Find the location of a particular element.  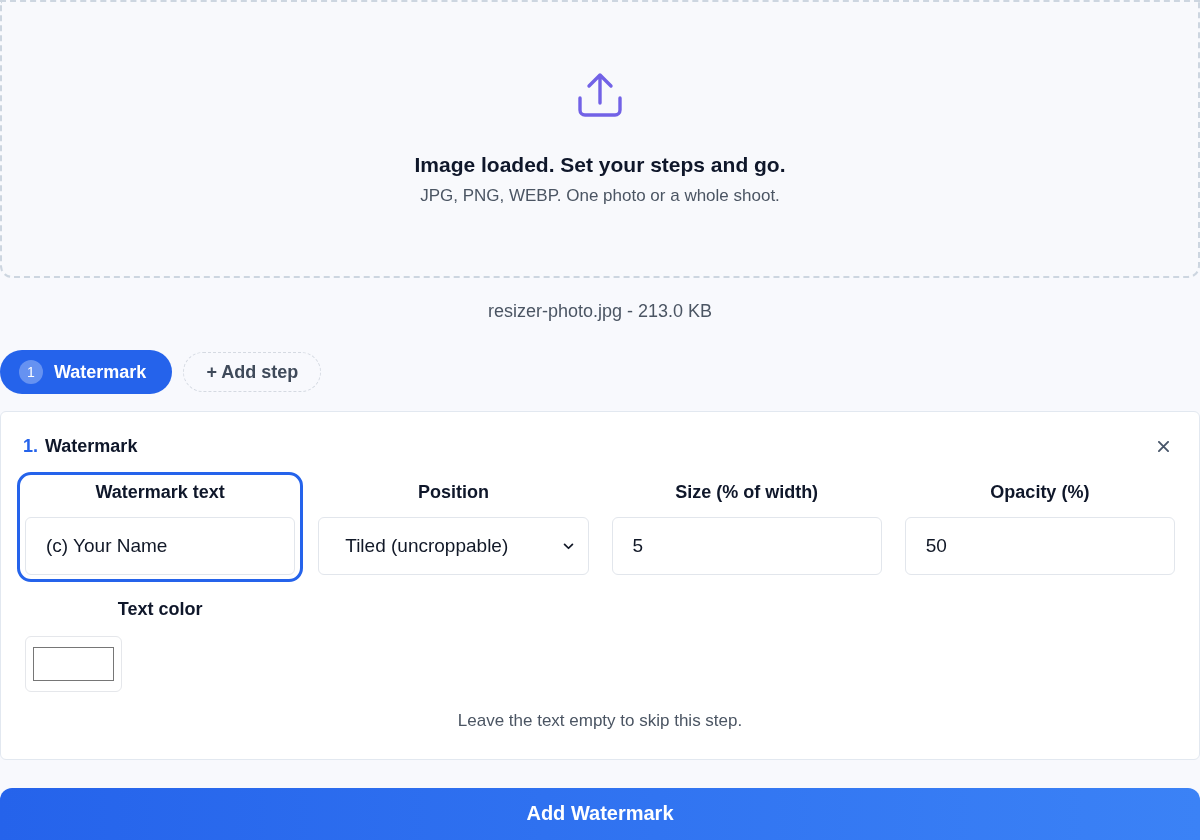

step-tab: 1 Watermark is located at coordinates (86, 372).